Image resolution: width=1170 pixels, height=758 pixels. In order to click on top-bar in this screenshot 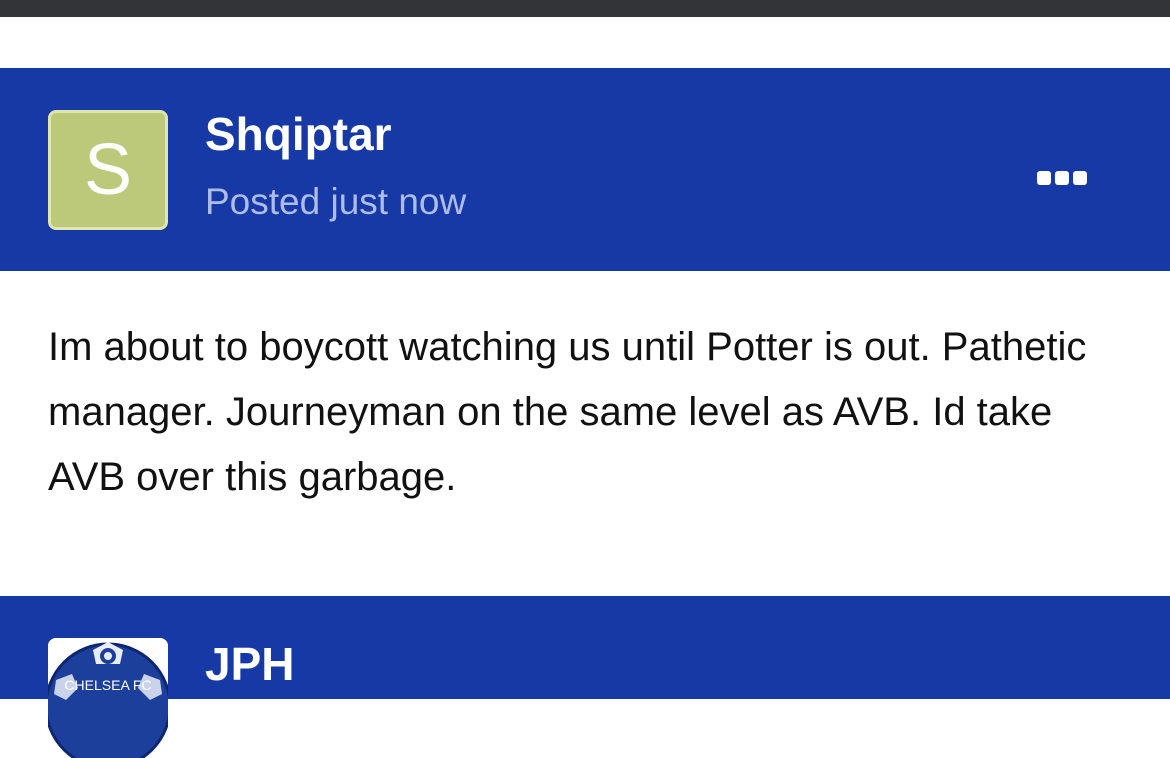, I will do `click(585, 8)`.